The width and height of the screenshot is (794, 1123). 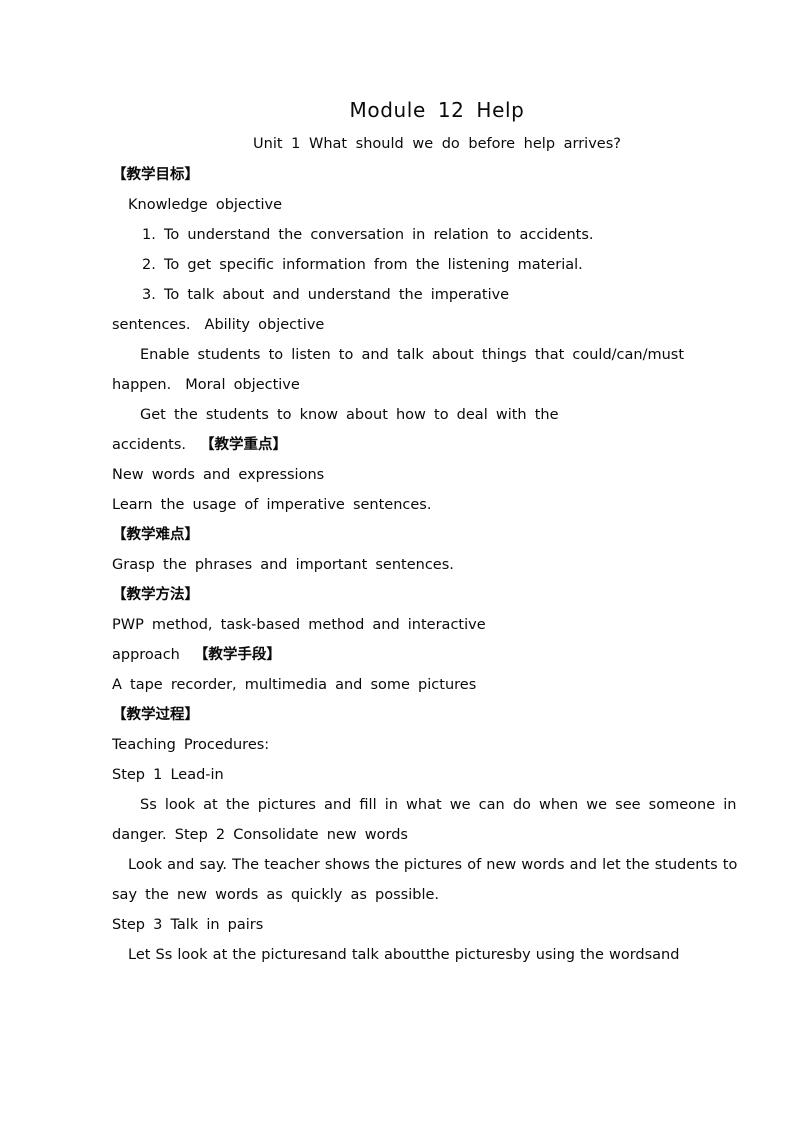 I want to click on knowledge-objective-label: Knowledge objective, so click(x=205, y=205).